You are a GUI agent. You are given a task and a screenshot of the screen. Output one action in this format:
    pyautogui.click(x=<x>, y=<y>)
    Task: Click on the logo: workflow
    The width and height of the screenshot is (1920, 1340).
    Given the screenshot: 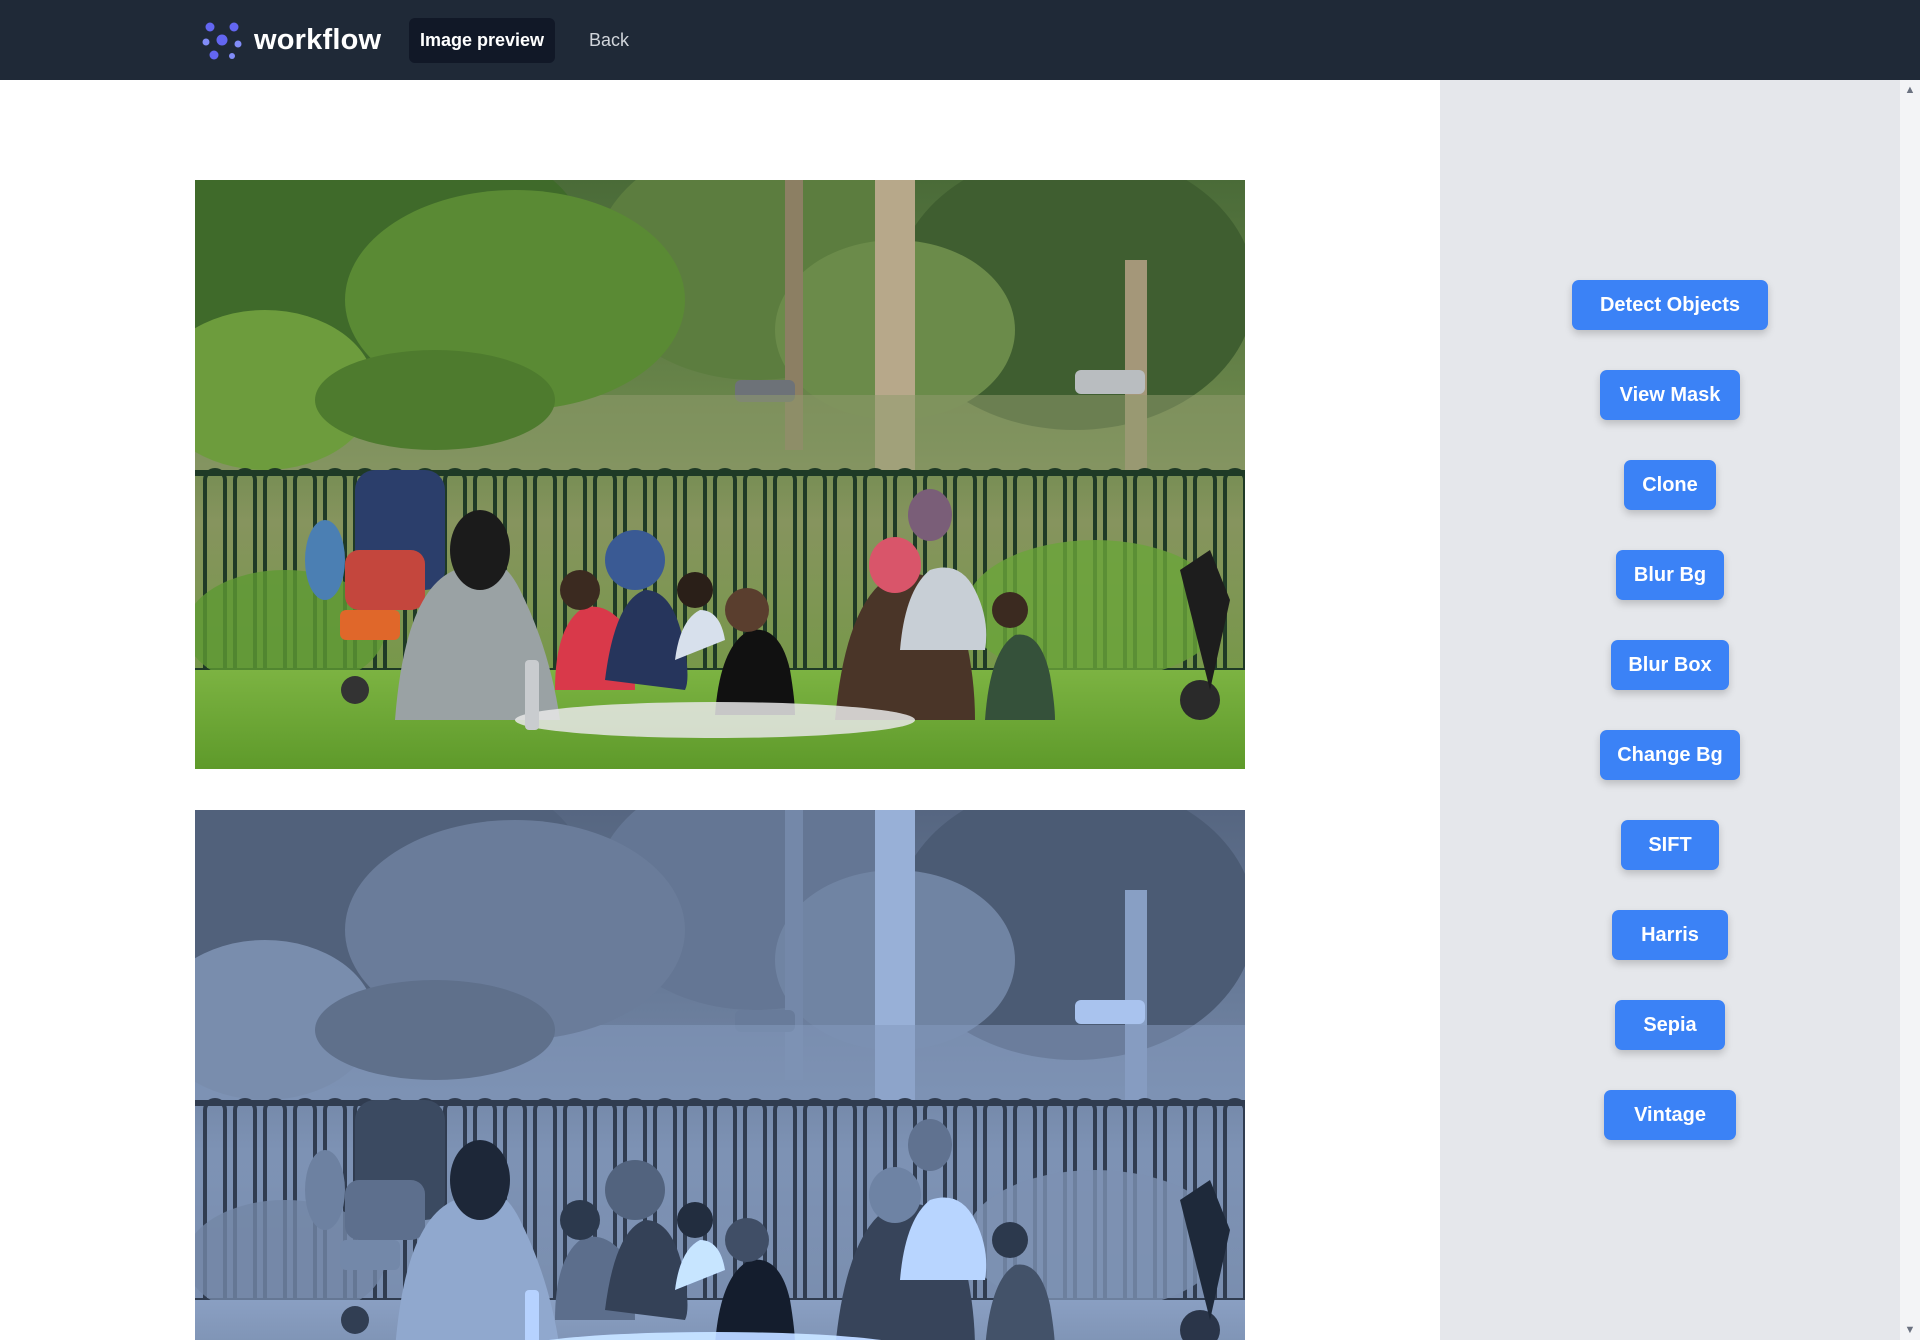 What is the action you would take?
    pyautogui.click(x=290, y=40)
    